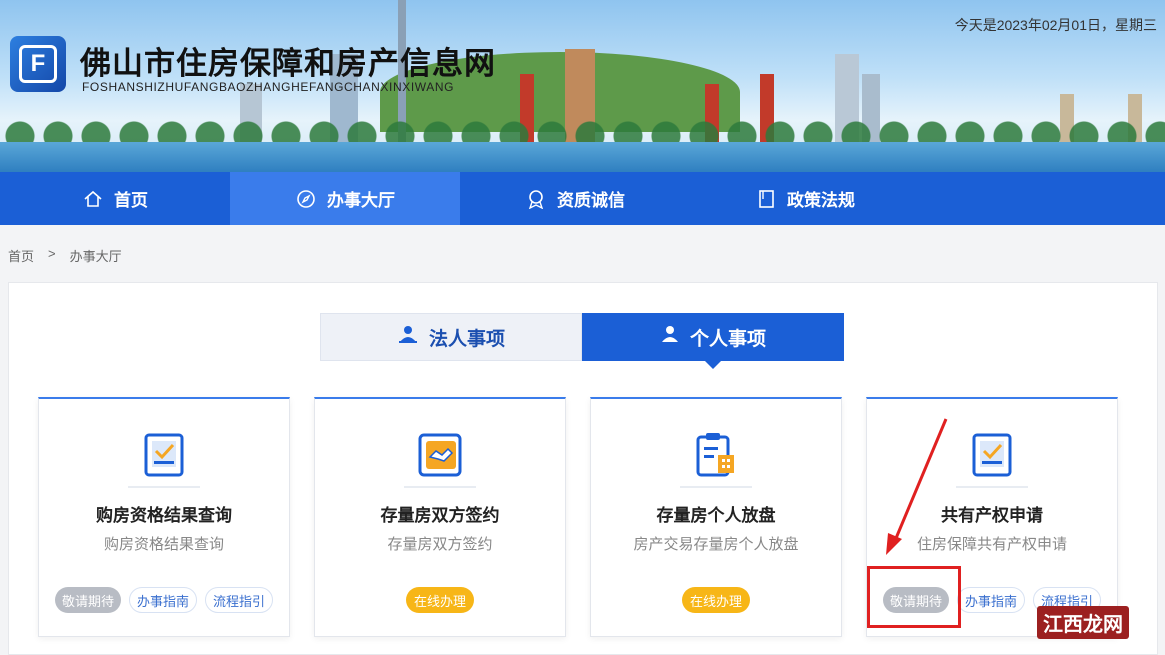 This screenshot has width=1165, height=655. What do you see at coordinates (1055, 25) in the screenshot?
I see `current-date: 今天是2023年02月01日，星期三` at bounding box center [1055, 25].